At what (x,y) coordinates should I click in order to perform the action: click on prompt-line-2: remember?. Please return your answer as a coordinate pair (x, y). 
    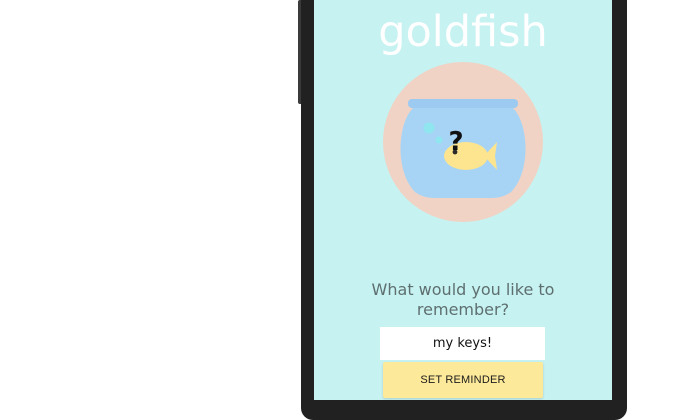
    Looking at the image, I should click on (463, 309).